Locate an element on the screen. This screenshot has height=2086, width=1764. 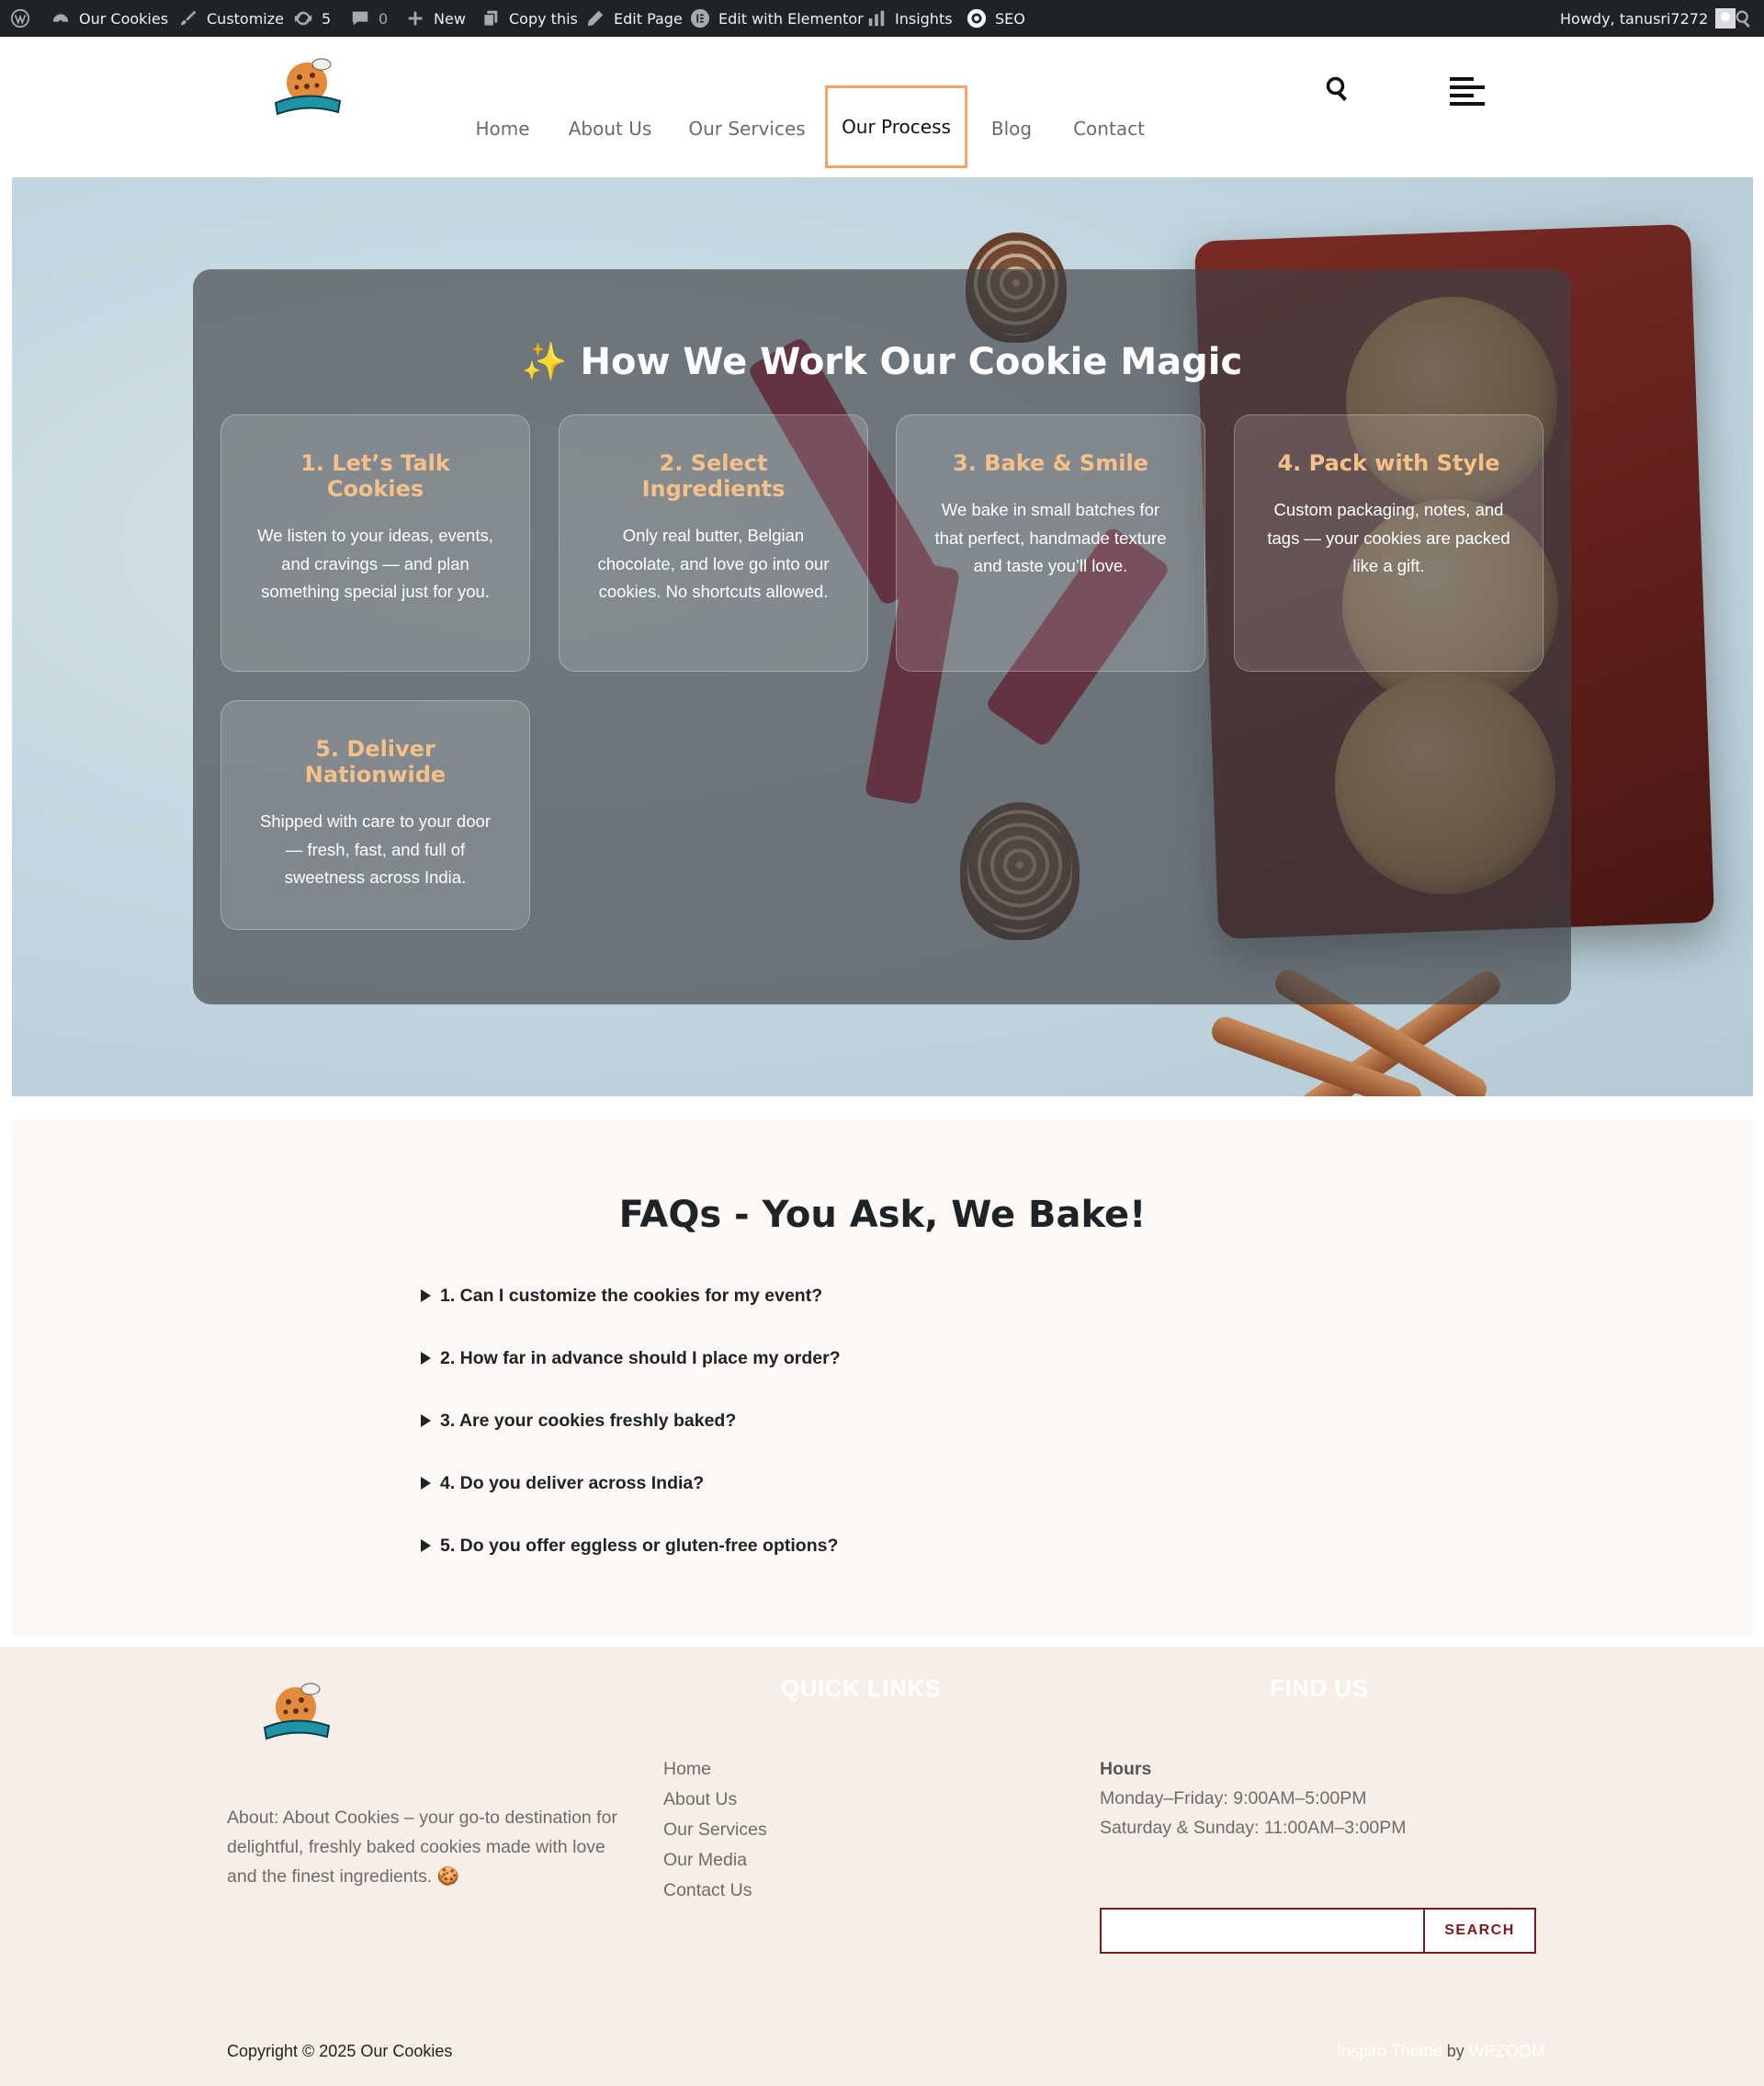
footer-search-button: SEARCH is located at coordinates (1479, 1931).